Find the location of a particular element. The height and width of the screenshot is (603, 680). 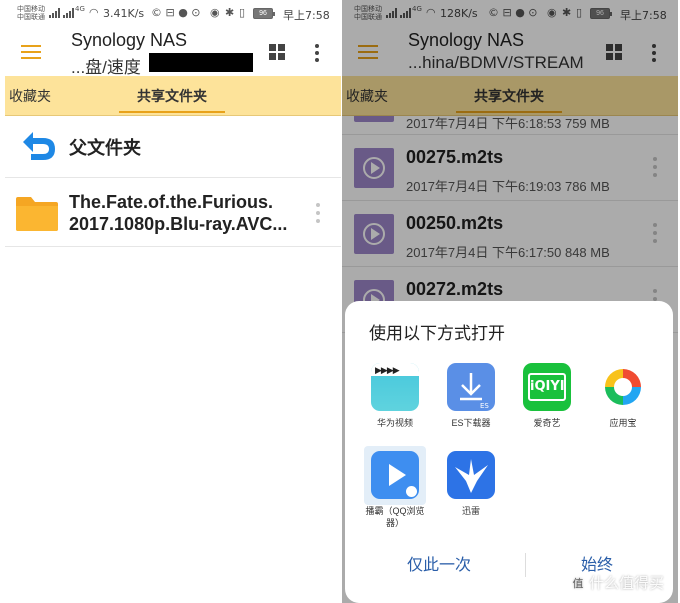

iqiyi-icon: iQIYI is located at coordinates (547, 387).